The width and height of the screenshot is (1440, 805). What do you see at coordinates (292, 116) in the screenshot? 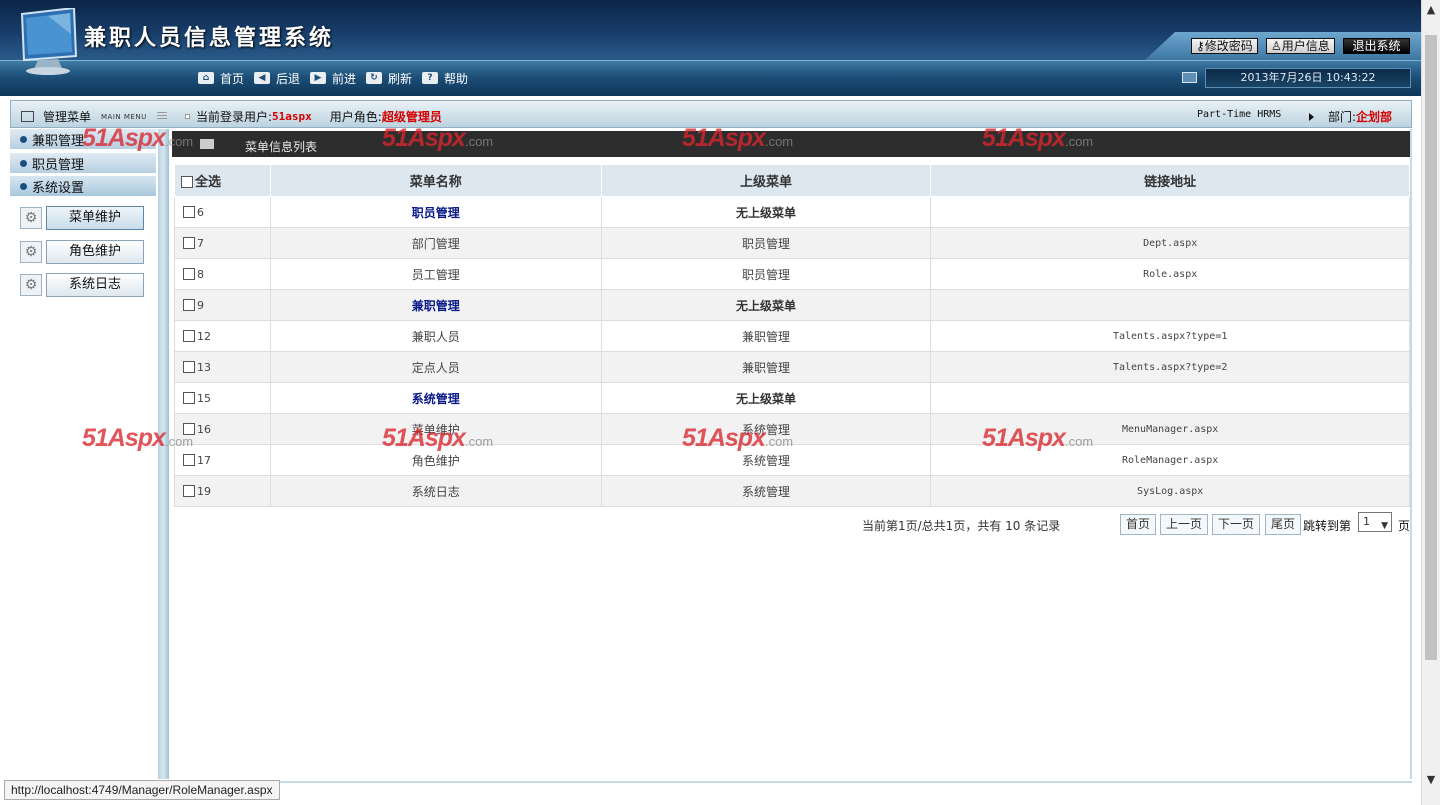
I see `current-user-value: 51aspx` at bounding box center [292, 116].